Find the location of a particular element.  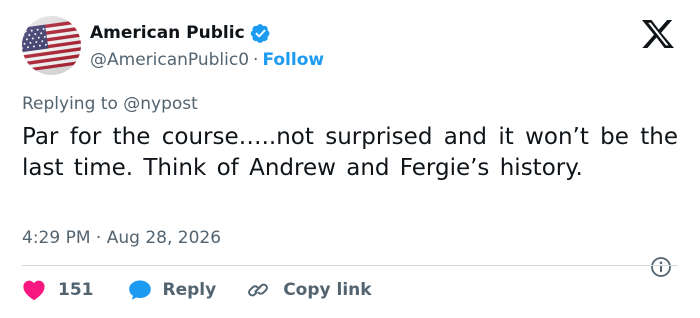

copy-link-button: Copy link is located at coordinates (309, 290).